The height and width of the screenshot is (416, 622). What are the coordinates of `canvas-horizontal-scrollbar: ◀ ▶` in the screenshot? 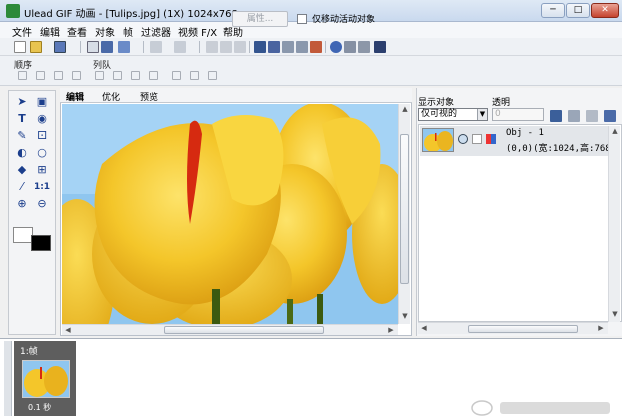 It's located at (230, 329).